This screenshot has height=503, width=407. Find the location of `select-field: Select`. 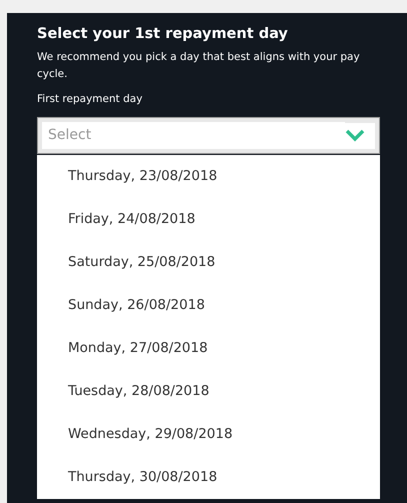

select-field: Select is located at coordinates (208, 135).